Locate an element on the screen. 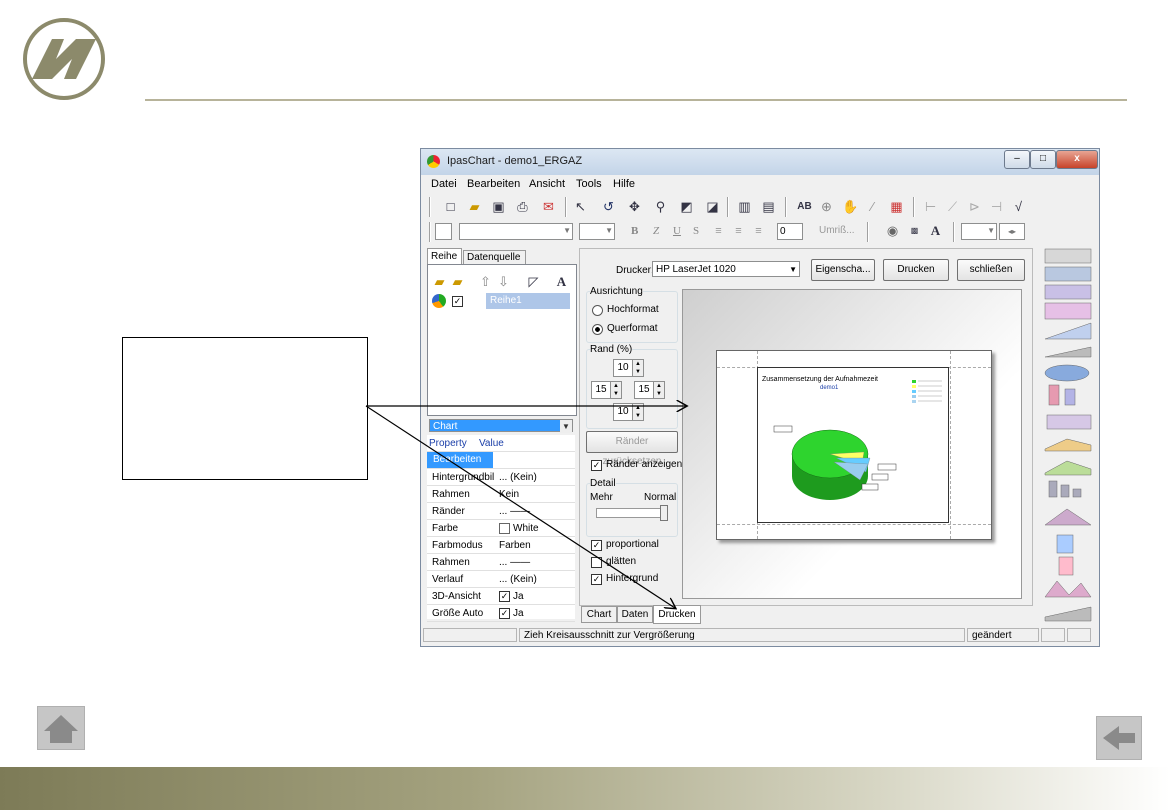  back-button is located at coordinates (1119, 738).